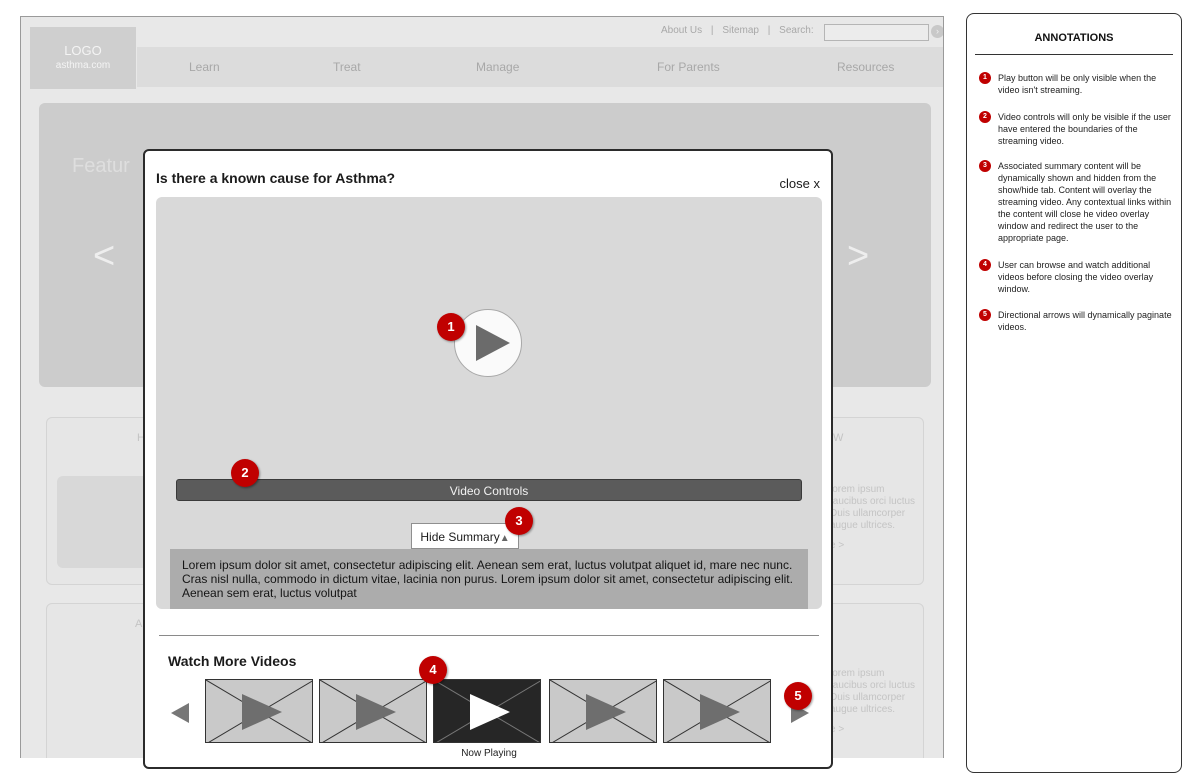 This screenshot has height=773, width=1200. I want to click on now-playing-label: Now Playing, so click(489, 753).